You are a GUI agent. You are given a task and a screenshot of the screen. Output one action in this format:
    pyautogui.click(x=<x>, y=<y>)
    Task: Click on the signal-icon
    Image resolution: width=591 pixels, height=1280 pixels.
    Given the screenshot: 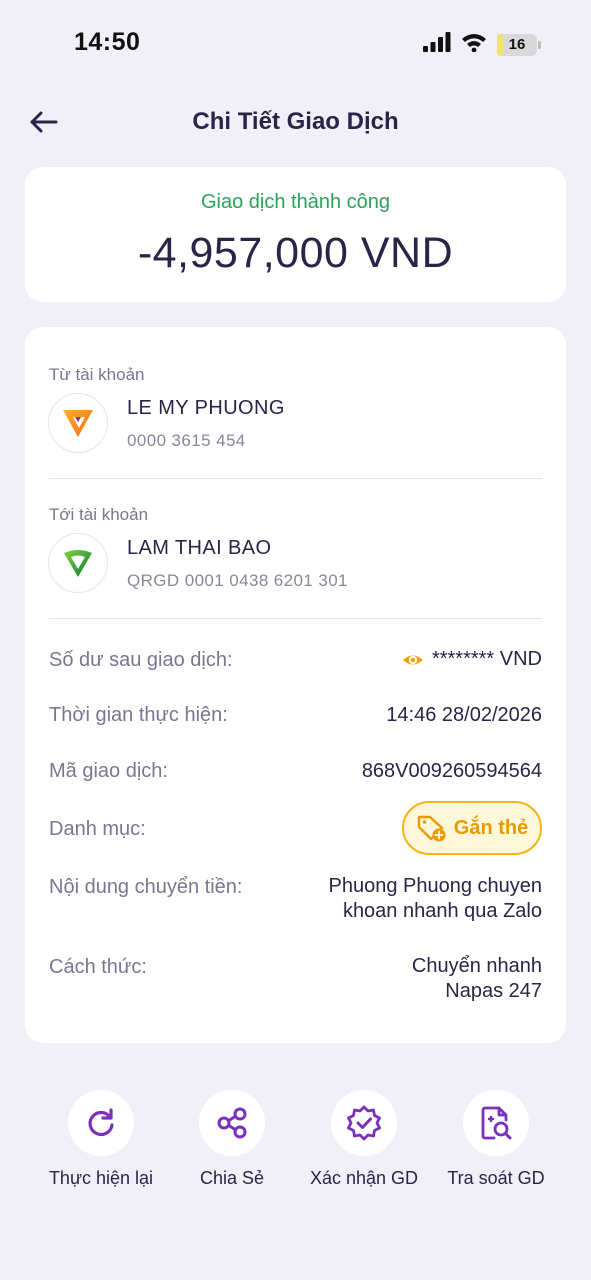 What is the action you would take?
    pyautogui.click(x=437, y=44)
    